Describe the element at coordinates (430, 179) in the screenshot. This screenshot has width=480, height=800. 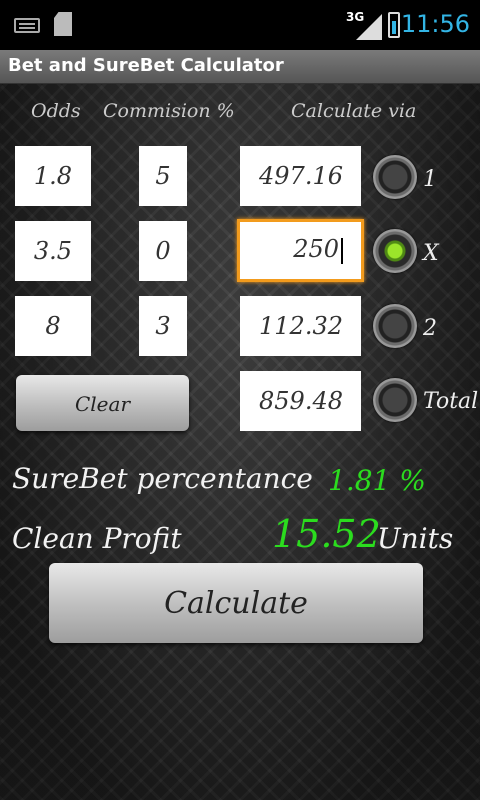
I see `radio-label-1: 1` at that location.